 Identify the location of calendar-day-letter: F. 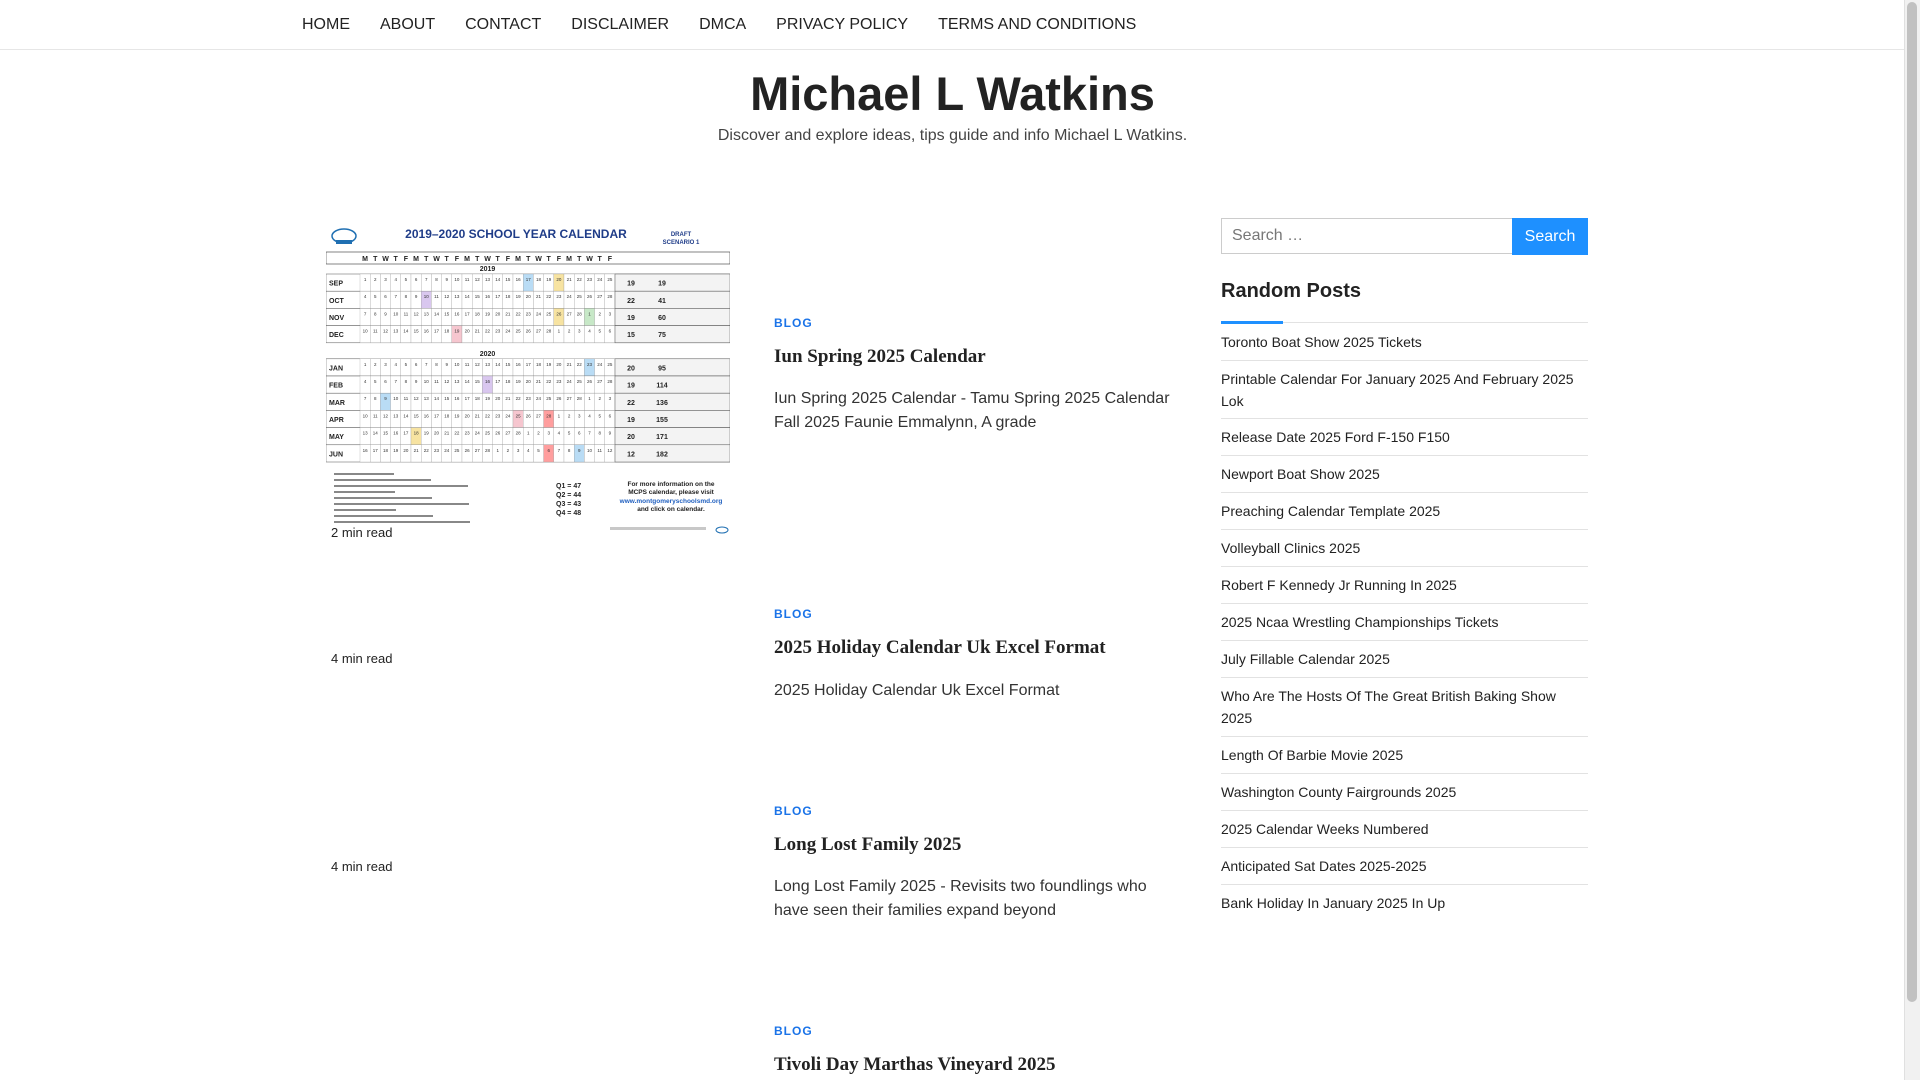
(559, 259).